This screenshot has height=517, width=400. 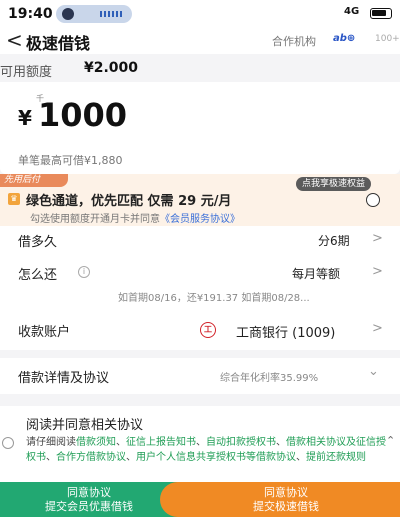 What do you see at coordinates (387, 39) in the screenshot?
I see `partner-count: 100+` at bounding box center [387, 39].